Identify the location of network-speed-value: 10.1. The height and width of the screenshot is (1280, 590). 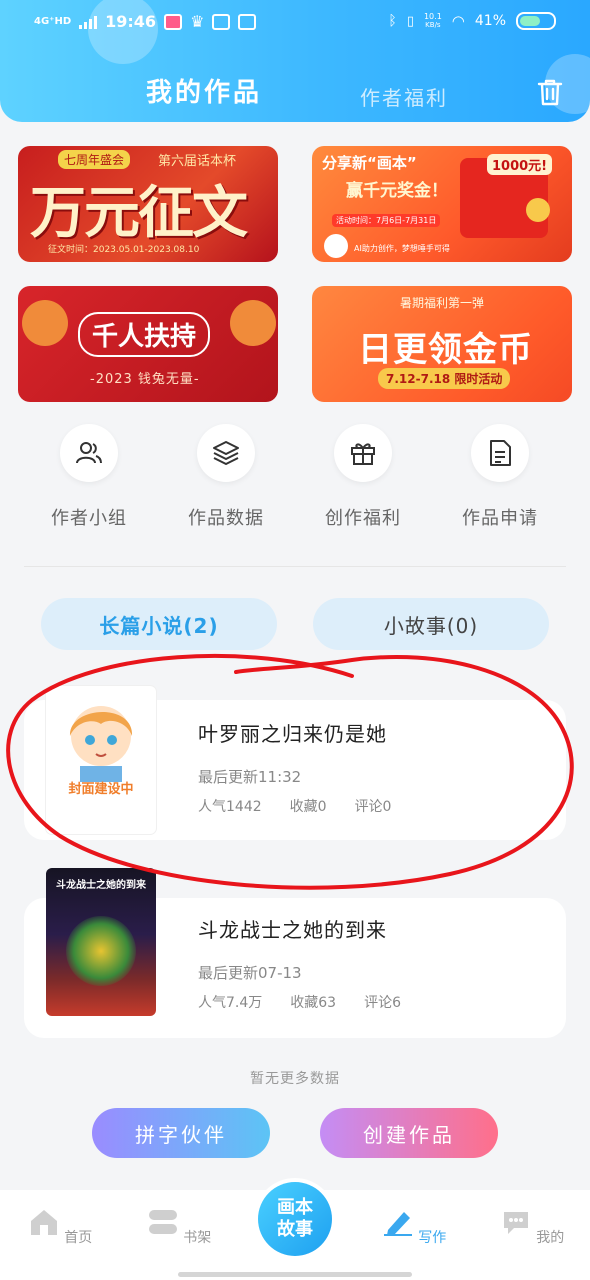
(432, 16).